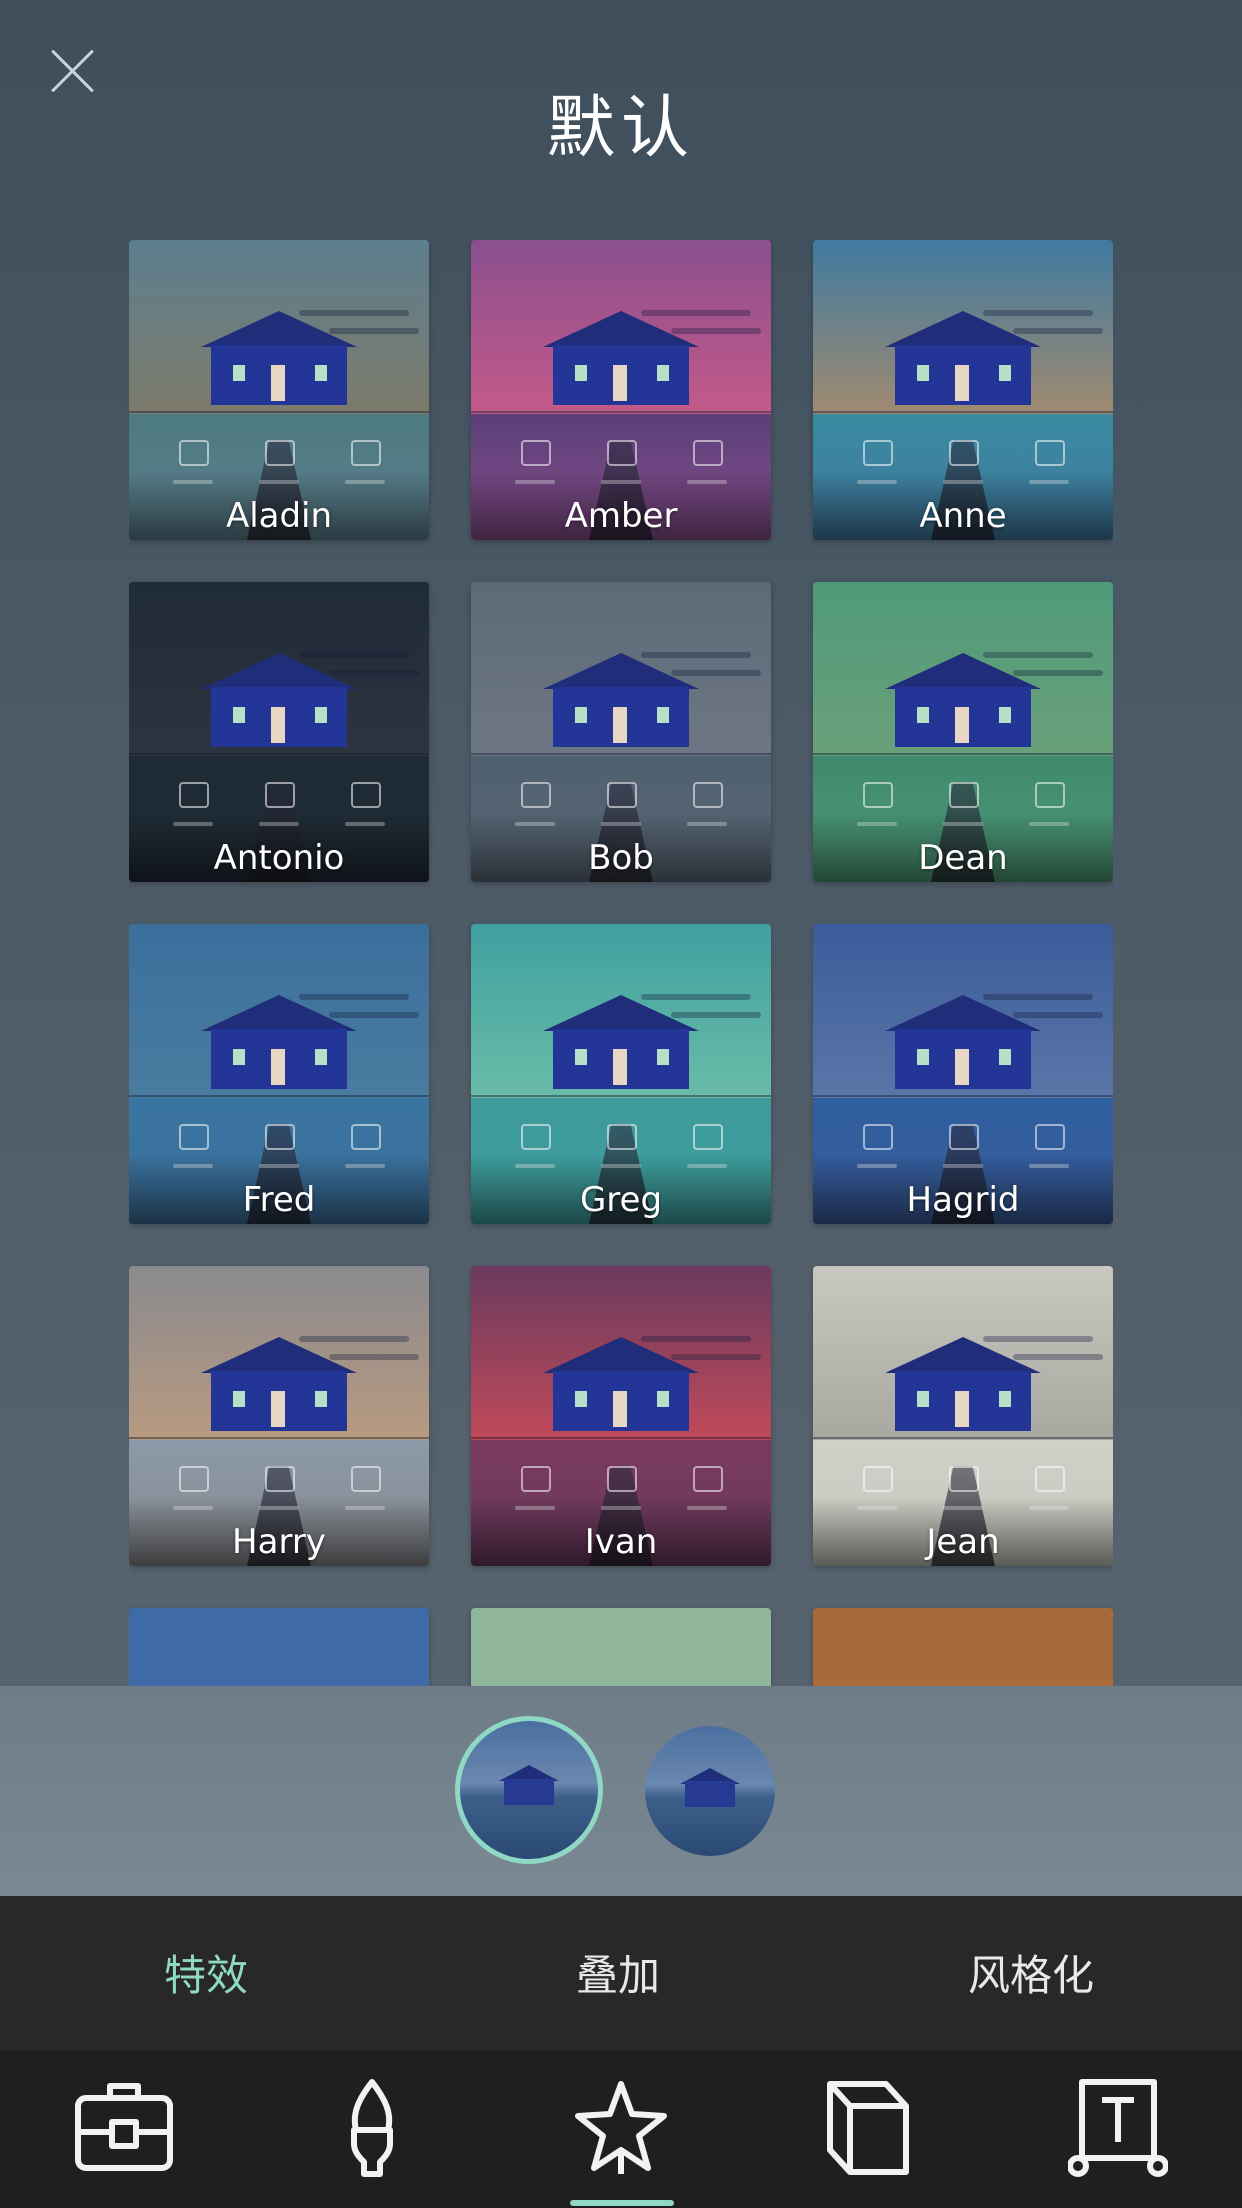 Image resolution: width=1242 pixels, height=2208 pixels. I want to click on tool-crop, so click(870, 2128).